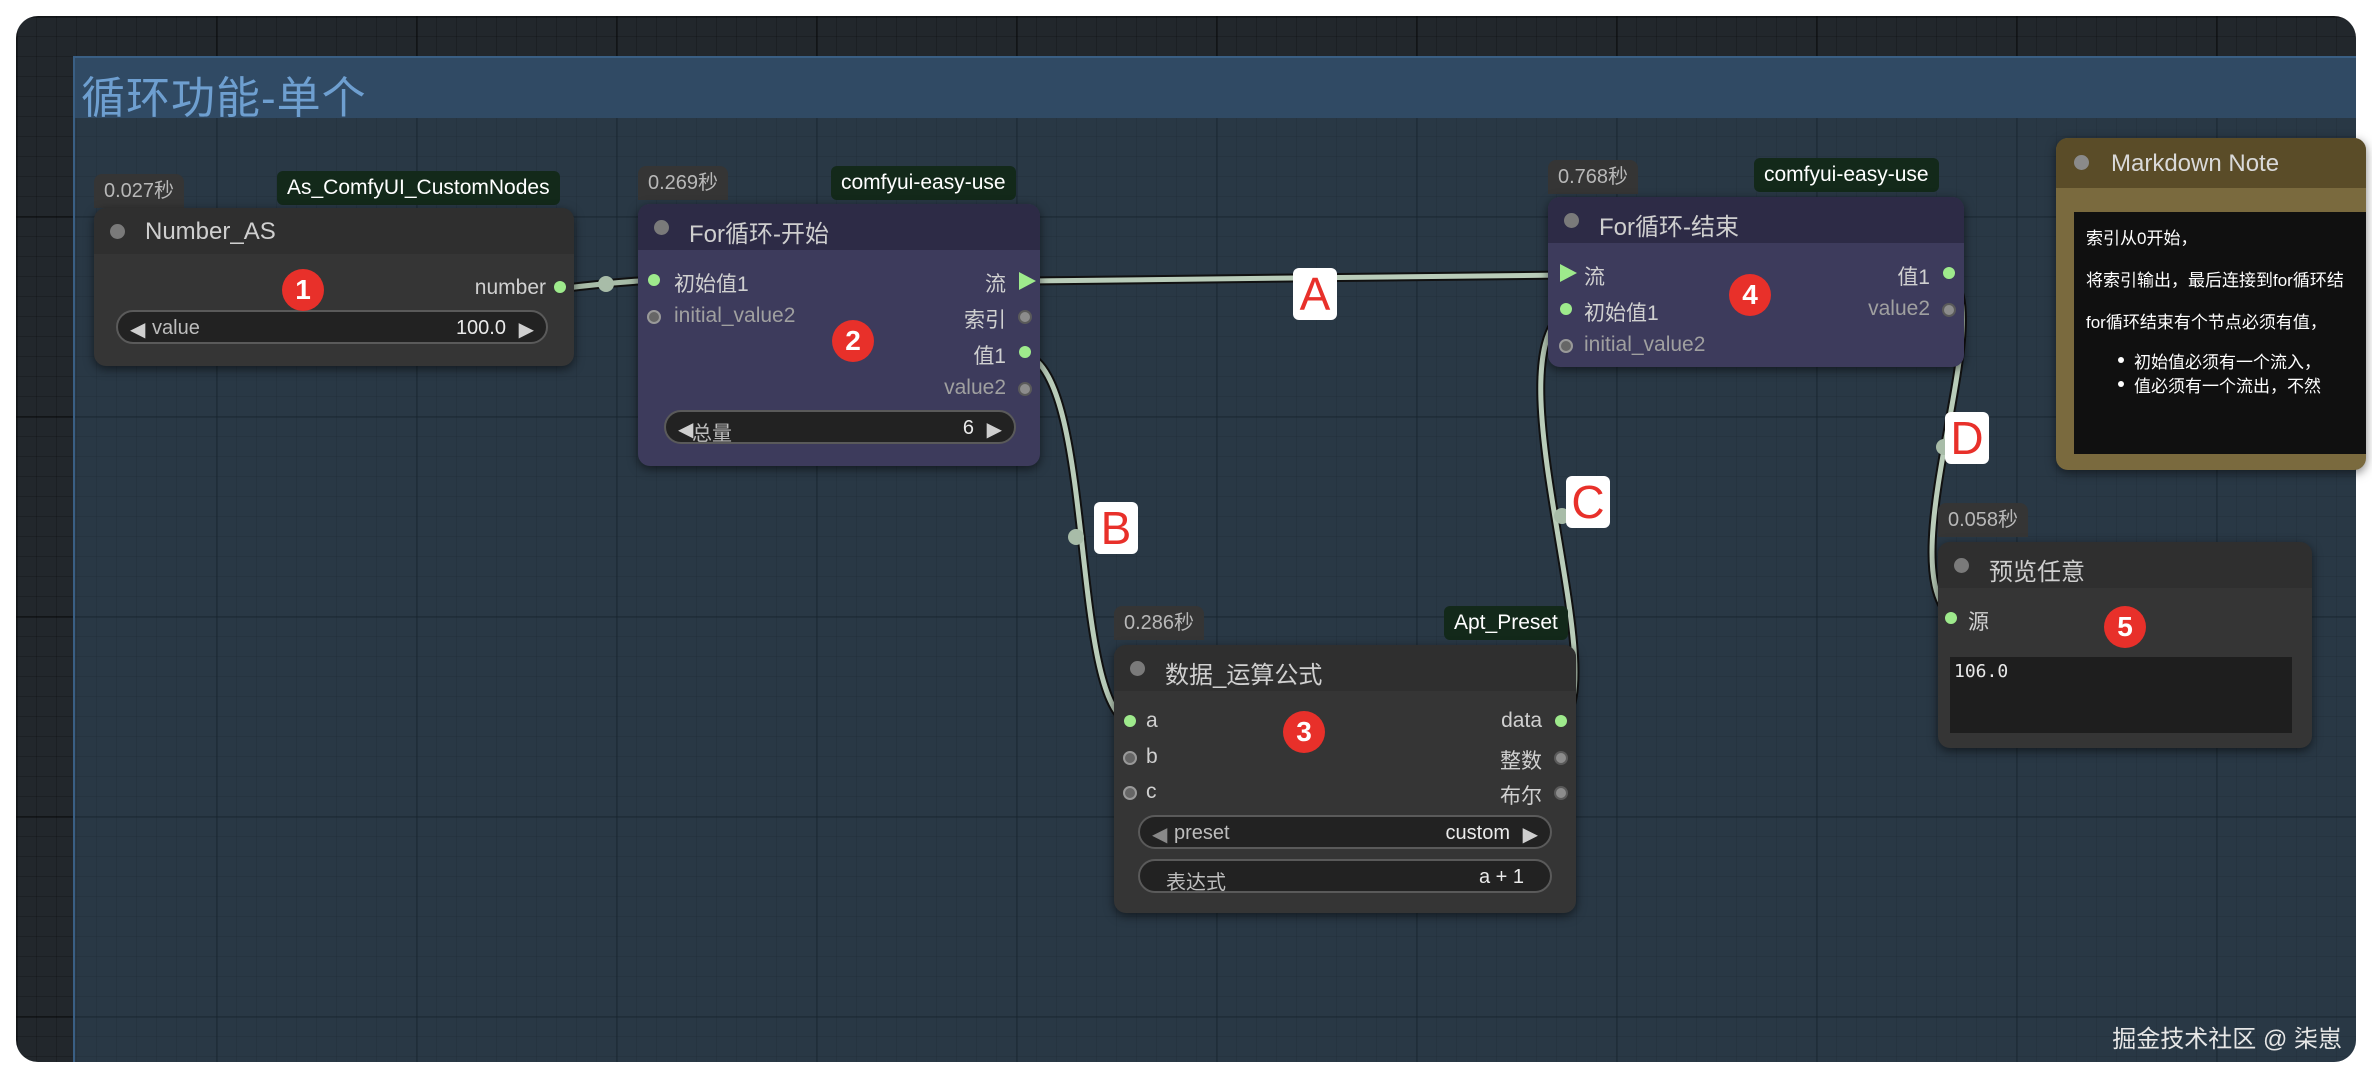 Image resolution: width=2372 pixels, height=1078 pixels. What do you see at coordinates (332, 327) in the screenshot?
I see `value-widget: ◀ value 100.0 ▶` at bounding box center [332, 327].